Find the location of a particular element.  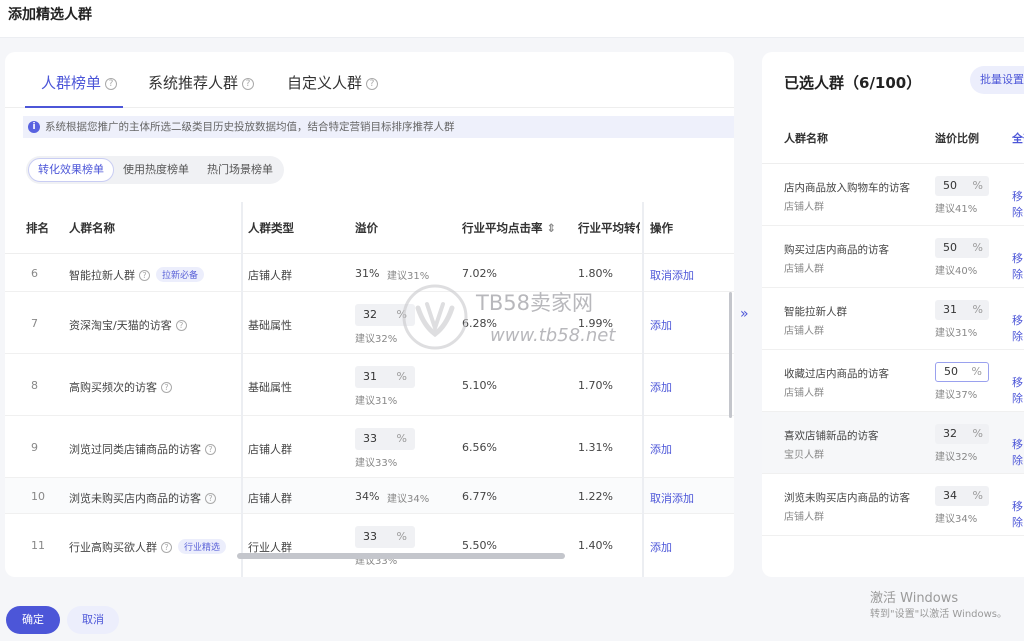

rank: 6 is located at coordinates (34, 273).